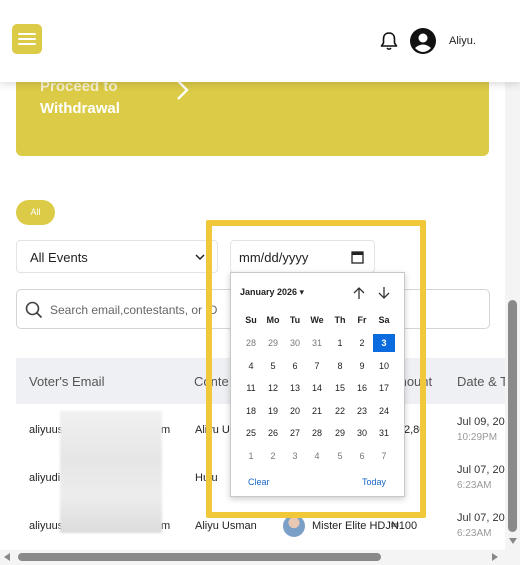  What do you see at coordinates (389, 41) in the screenshot?
I see `bell-icon` at bounding box center [389, 41].